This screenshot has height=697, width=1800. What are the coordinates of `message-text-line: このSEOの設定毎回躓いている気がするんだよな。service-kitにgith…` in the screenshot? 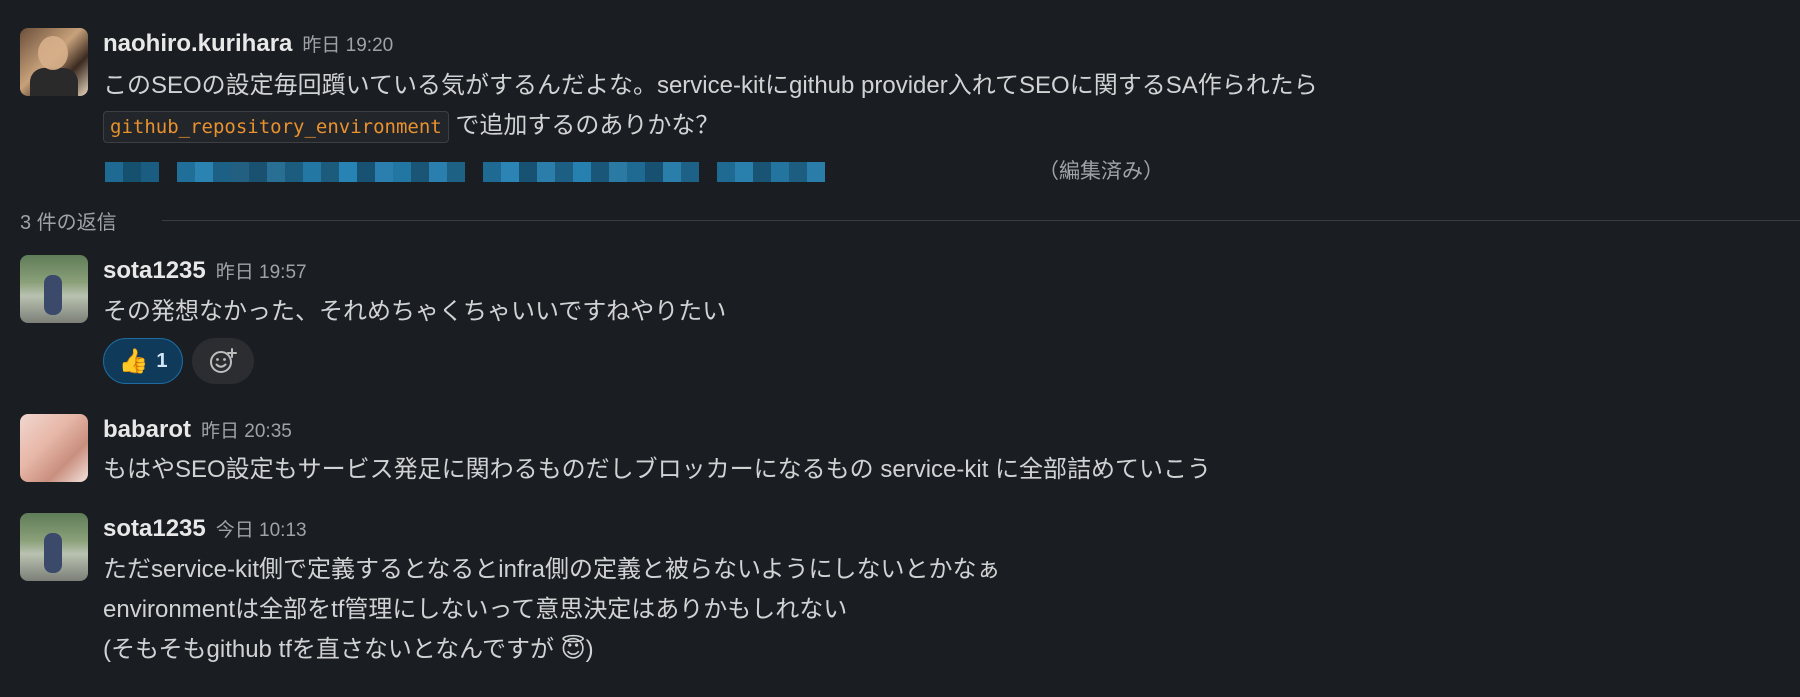 It's located at (710, 85).